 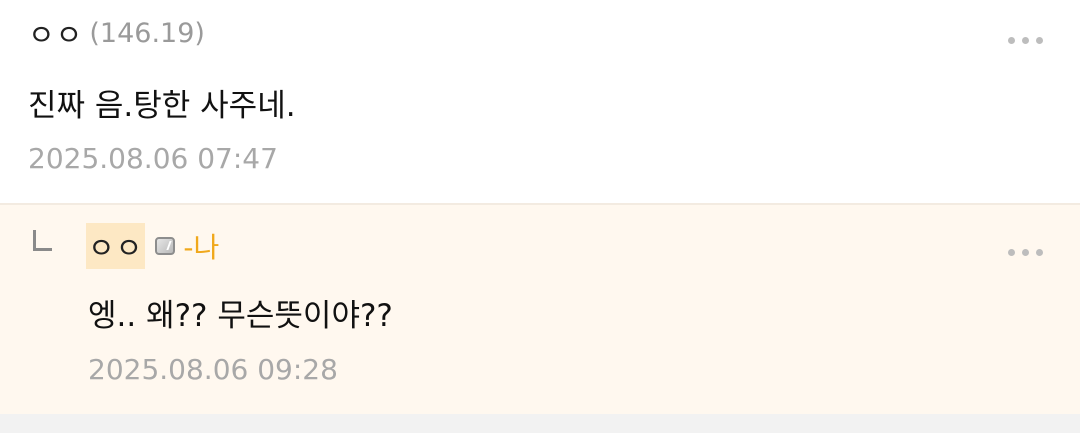 I want to click on reply-more-icon, so click(x=1025, y=252).